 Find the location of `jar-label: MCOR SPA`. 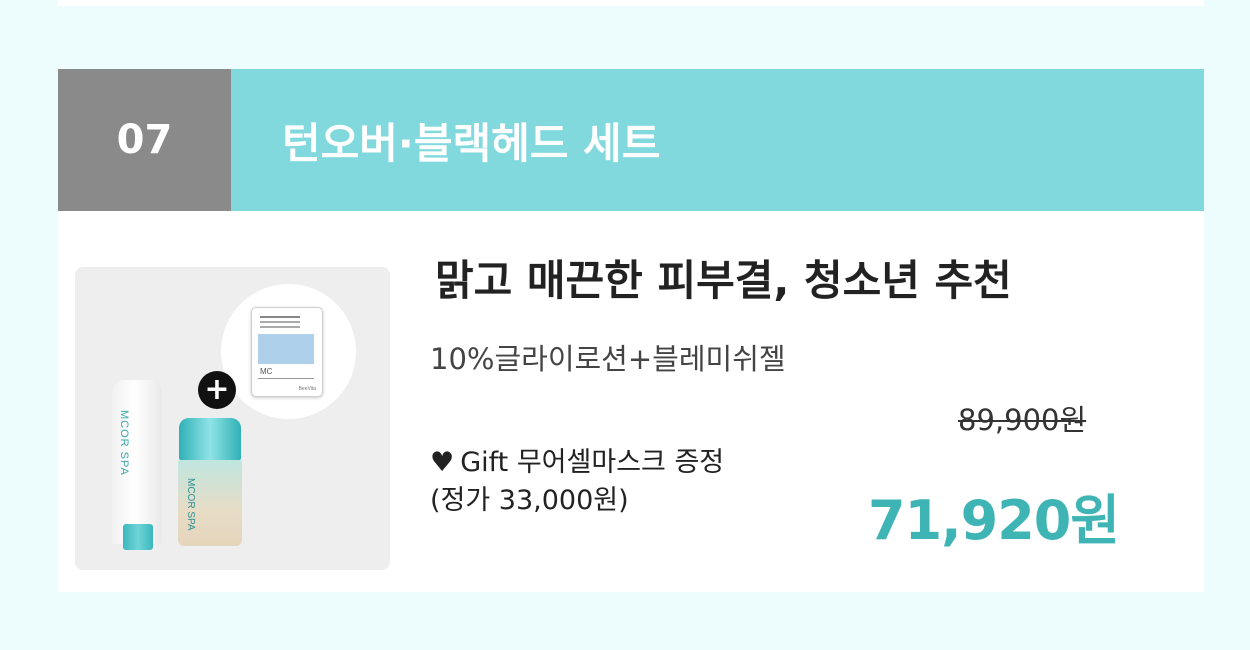

jar-label: MCOR SPA is located at coordinates (190, 504).